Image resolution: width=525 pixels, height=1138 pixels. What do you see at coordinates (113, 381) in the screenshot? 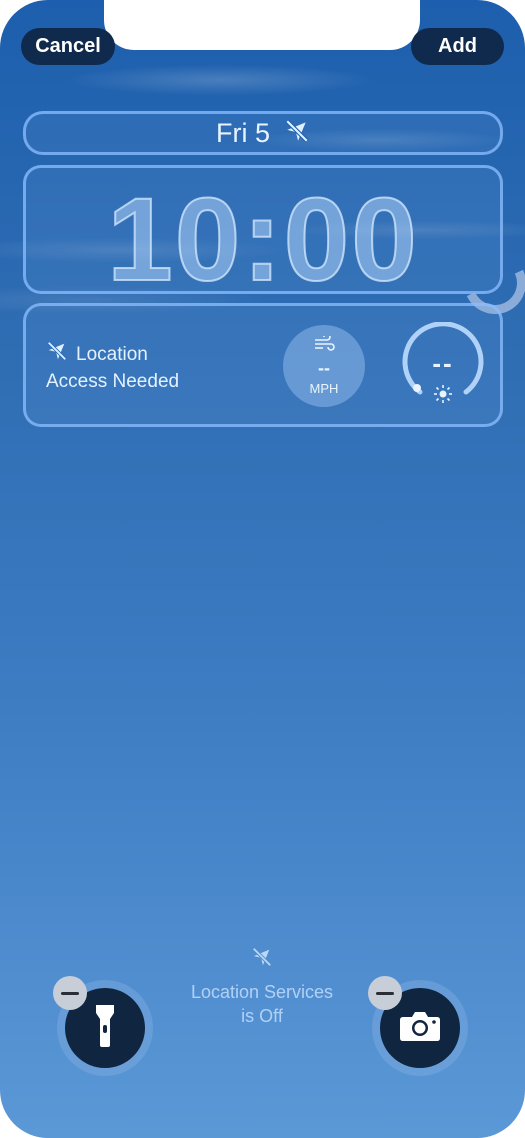
I see `location-subtitle: Access Needed` at bounding box center [113, 381].